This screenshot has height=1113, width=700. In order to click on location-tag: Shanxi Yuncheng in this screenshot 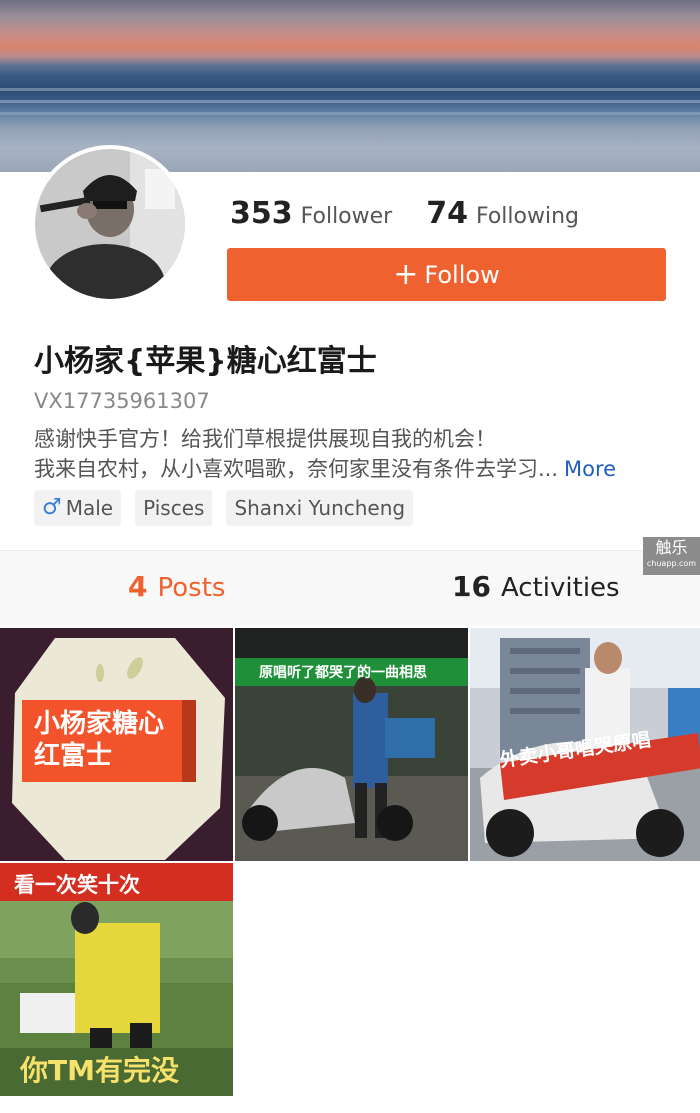, I will do `click(320, 508)`.